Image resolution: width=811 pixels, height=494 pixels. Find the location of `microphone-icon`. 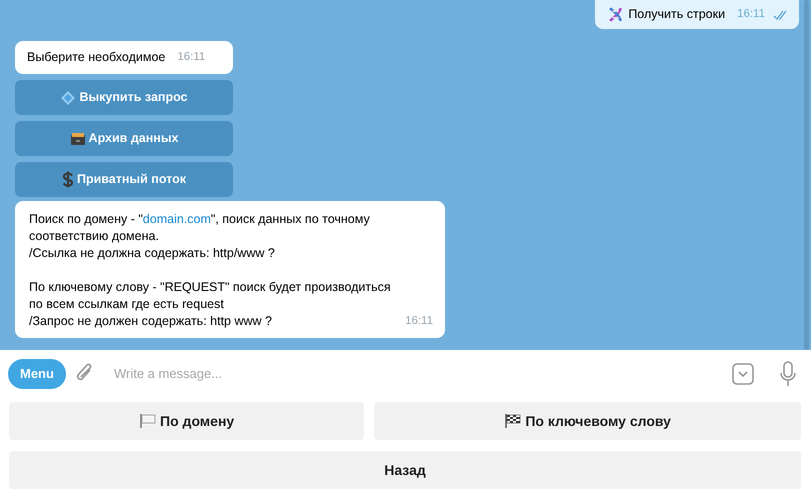

microphone-icon is located at coordinates (788, 374).